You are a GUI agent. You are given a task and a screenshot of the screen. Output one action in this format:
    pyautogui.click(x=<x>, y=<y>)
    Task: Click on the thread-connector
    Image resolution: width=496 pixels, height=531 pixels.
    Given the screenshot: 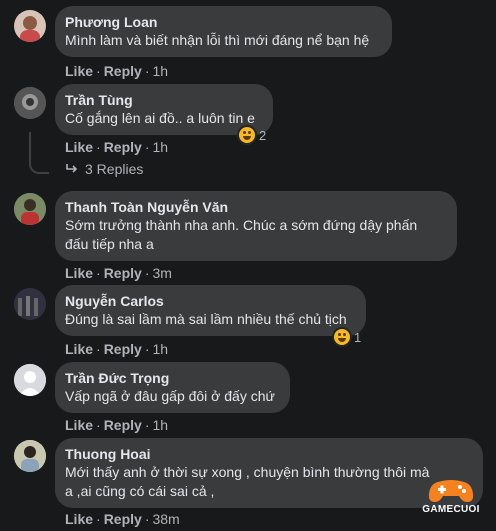 What is the action you would take?
    pyautogui.click(x=39, y=153)
    